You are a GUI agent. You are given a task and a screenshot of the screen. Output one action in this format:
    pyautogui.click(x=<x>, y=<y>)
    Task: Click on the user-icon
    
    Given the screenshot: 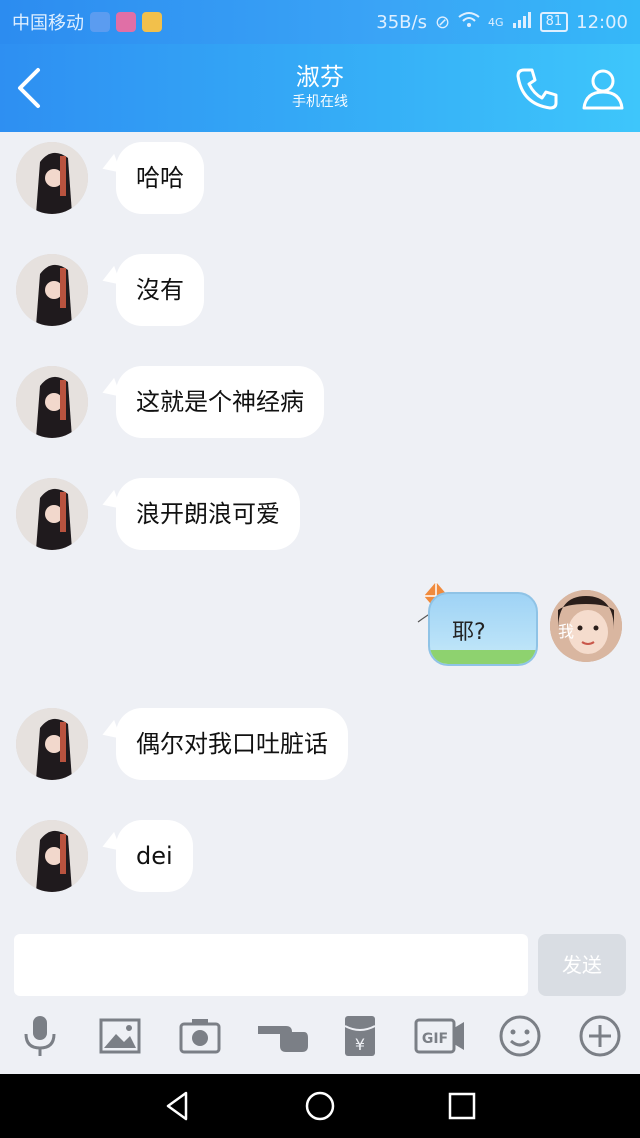 What is the action you would take?
    pyautogui.click(x=603, y=89)
    